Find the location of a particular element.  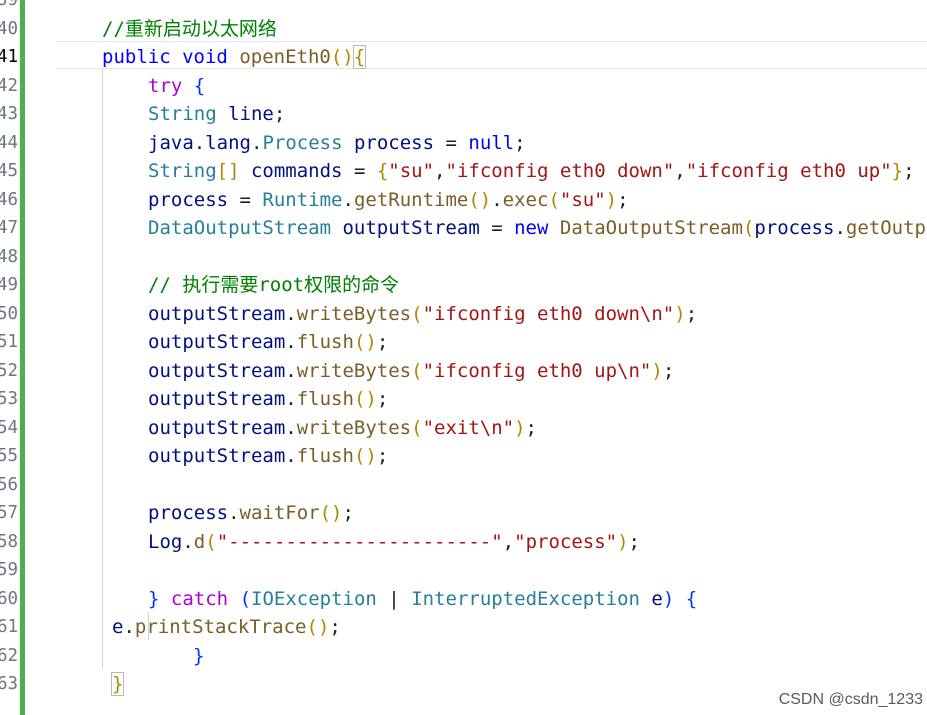

code-line: java.lang.Process process = null; is located at coordinates (337, 143).